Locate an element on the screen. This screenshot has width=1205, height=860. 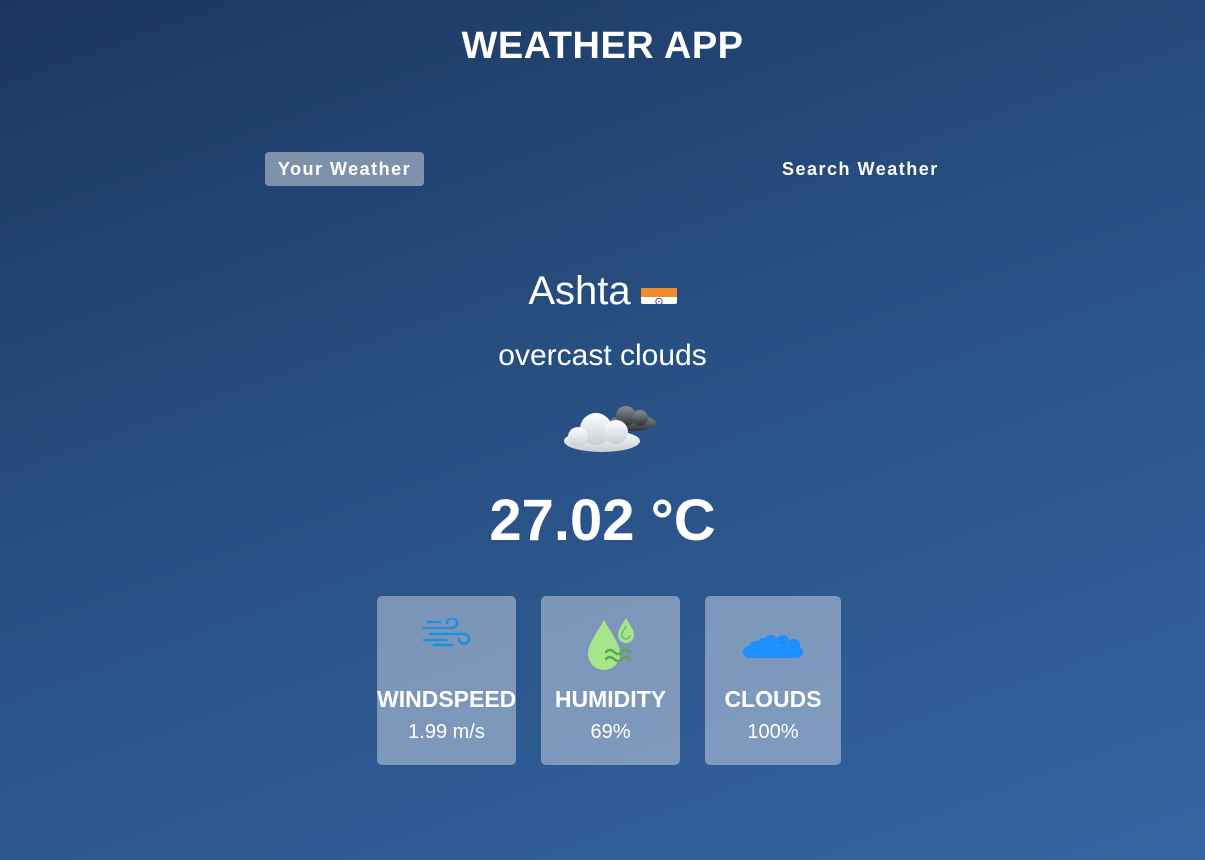
temperature-value: 27.02 °C is located at coordinates (602, 520).